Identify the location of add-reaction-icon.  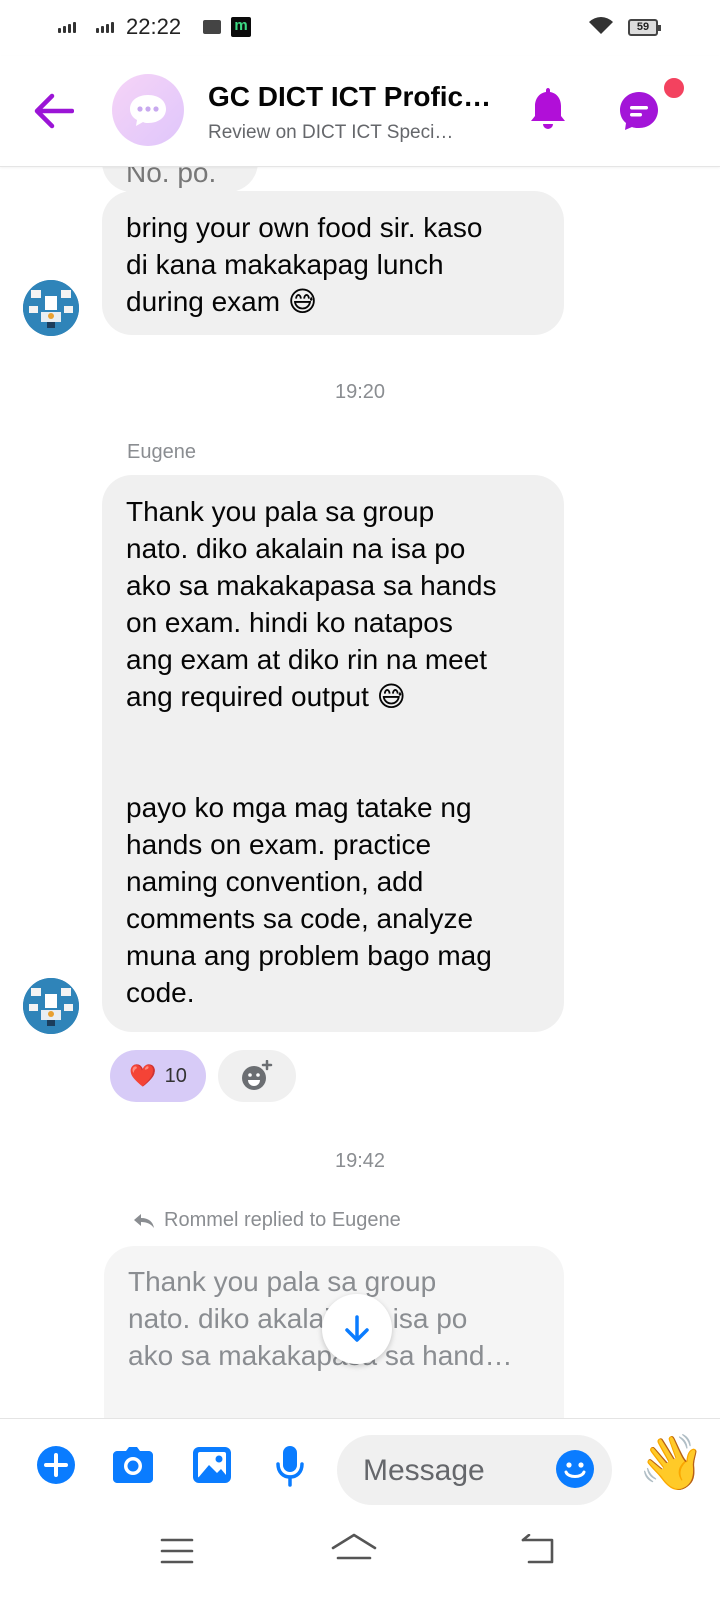
(257, 1075).